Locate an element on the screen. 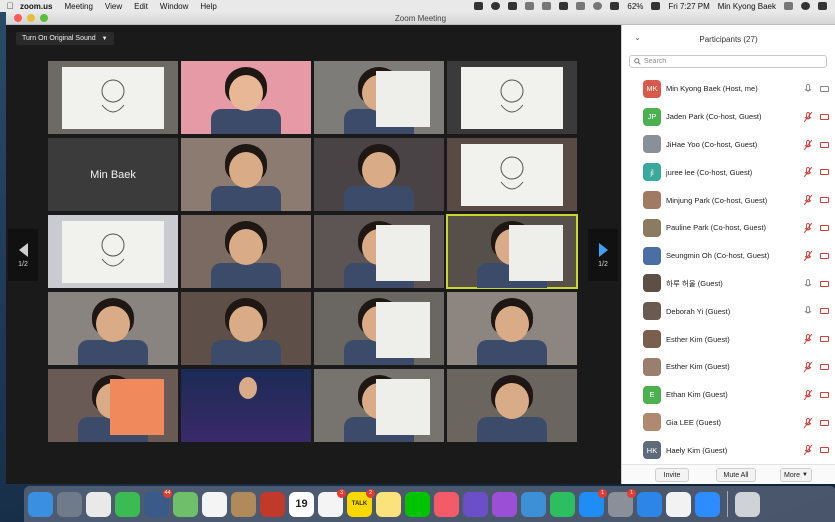 The image size is (835, 522). participant-row: JiHae Yoo (Co-host, Guest) is located at coordinates (728, 145).